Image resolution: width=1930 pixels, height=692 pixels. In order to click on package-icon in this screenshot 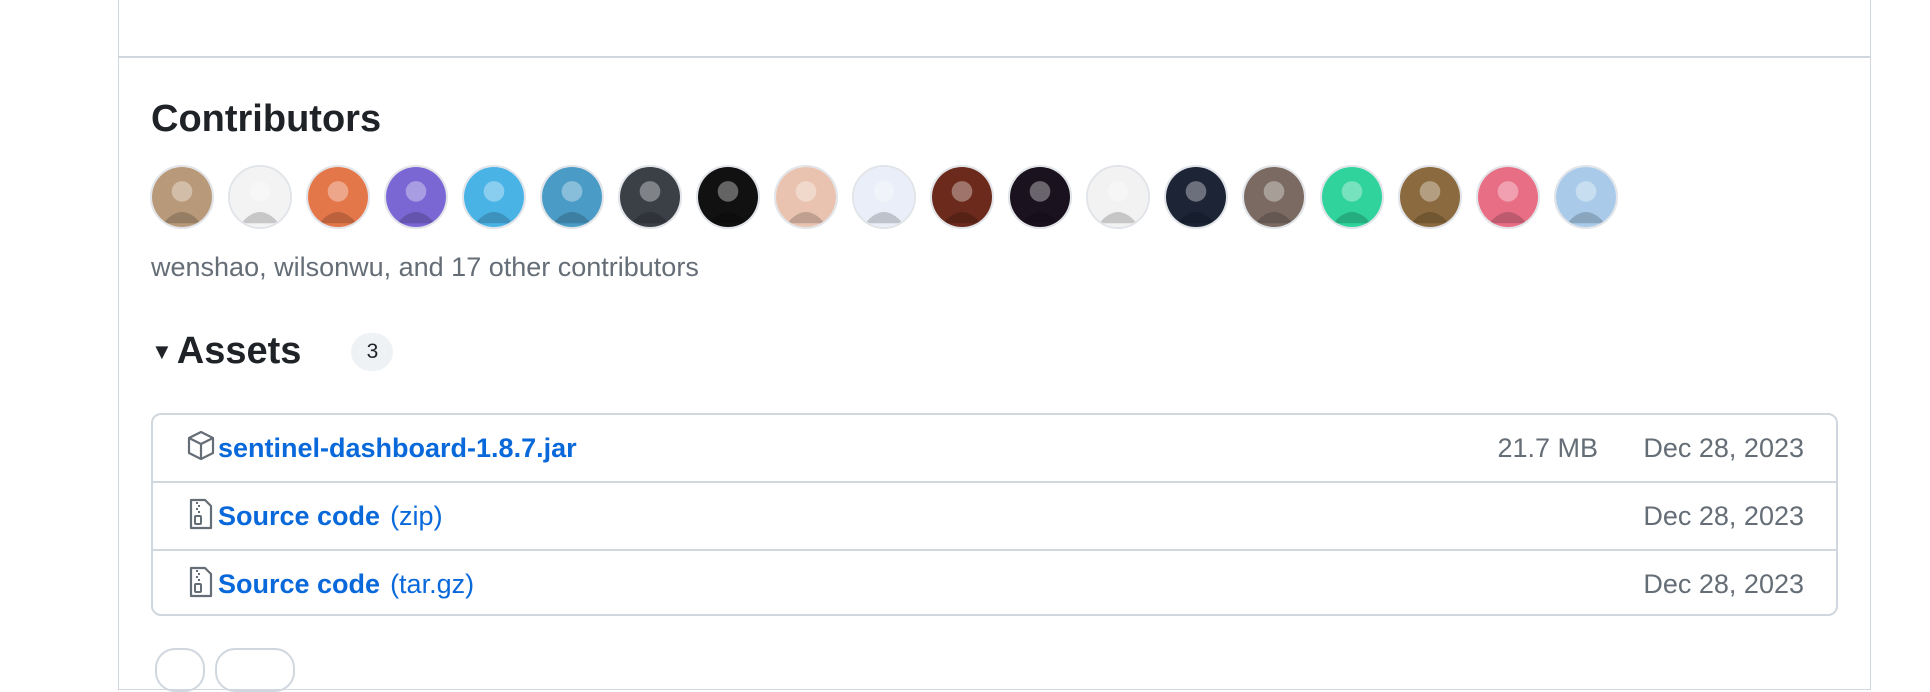, I will do `click(201, 446)`.